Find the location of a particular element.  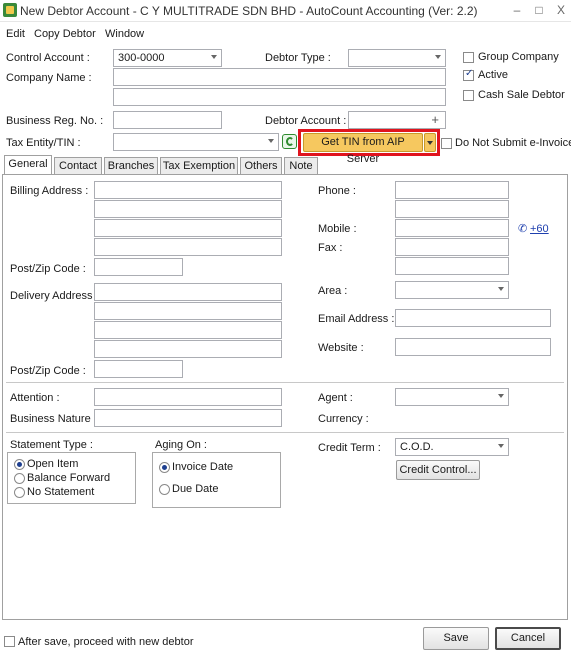

statement-type-label: Statement Type : is located at coordinates (51, 445).